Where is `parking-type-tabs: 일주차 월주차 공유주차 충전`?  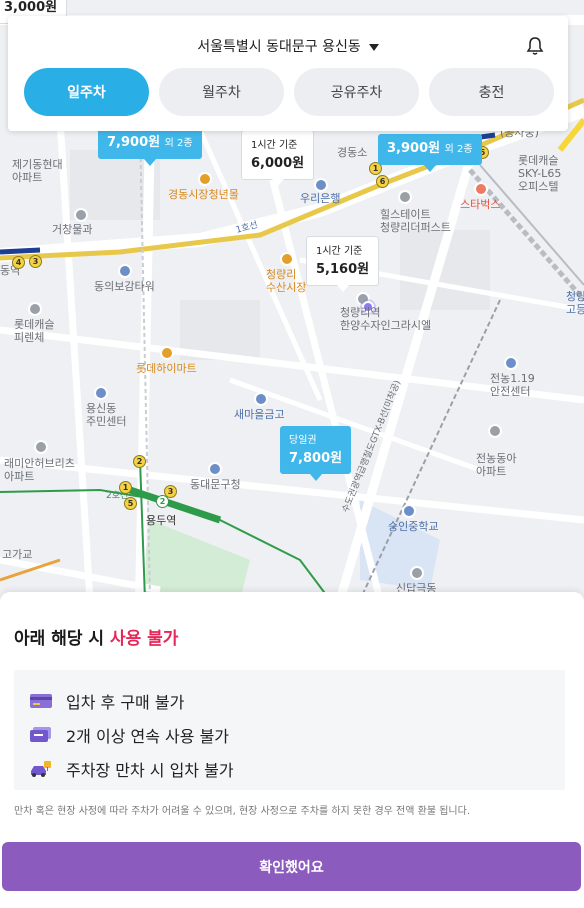 parking-type-tabs: 일주차 월주차 공유주차 충전 is located at coordinates (289, 92).